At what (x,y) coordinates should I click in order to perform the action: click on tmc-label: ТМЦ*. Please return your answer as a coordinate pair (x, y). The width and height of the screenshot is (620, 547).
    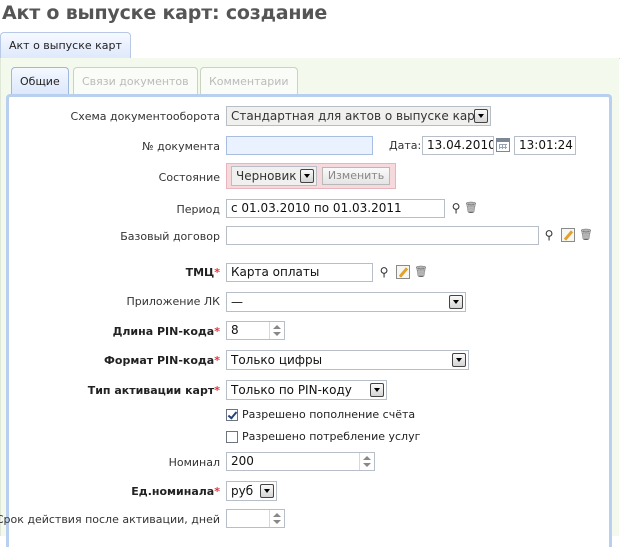
    Looking at the image, I should click on (203, 272).